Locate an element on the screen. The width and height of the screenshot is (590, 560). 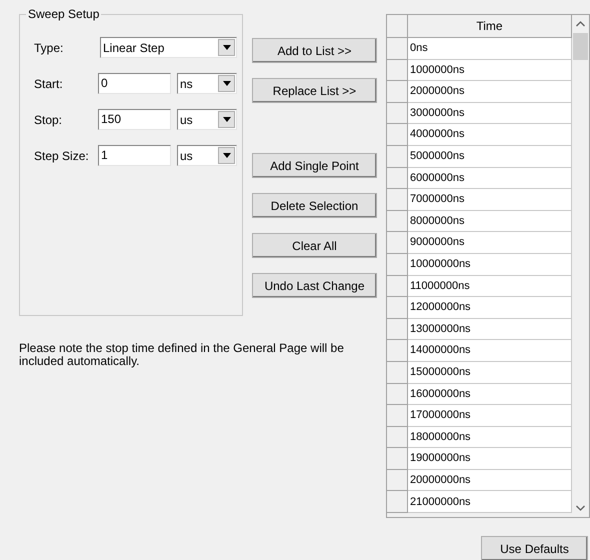
scroll-down-icon is located at coordinates (580, 508).